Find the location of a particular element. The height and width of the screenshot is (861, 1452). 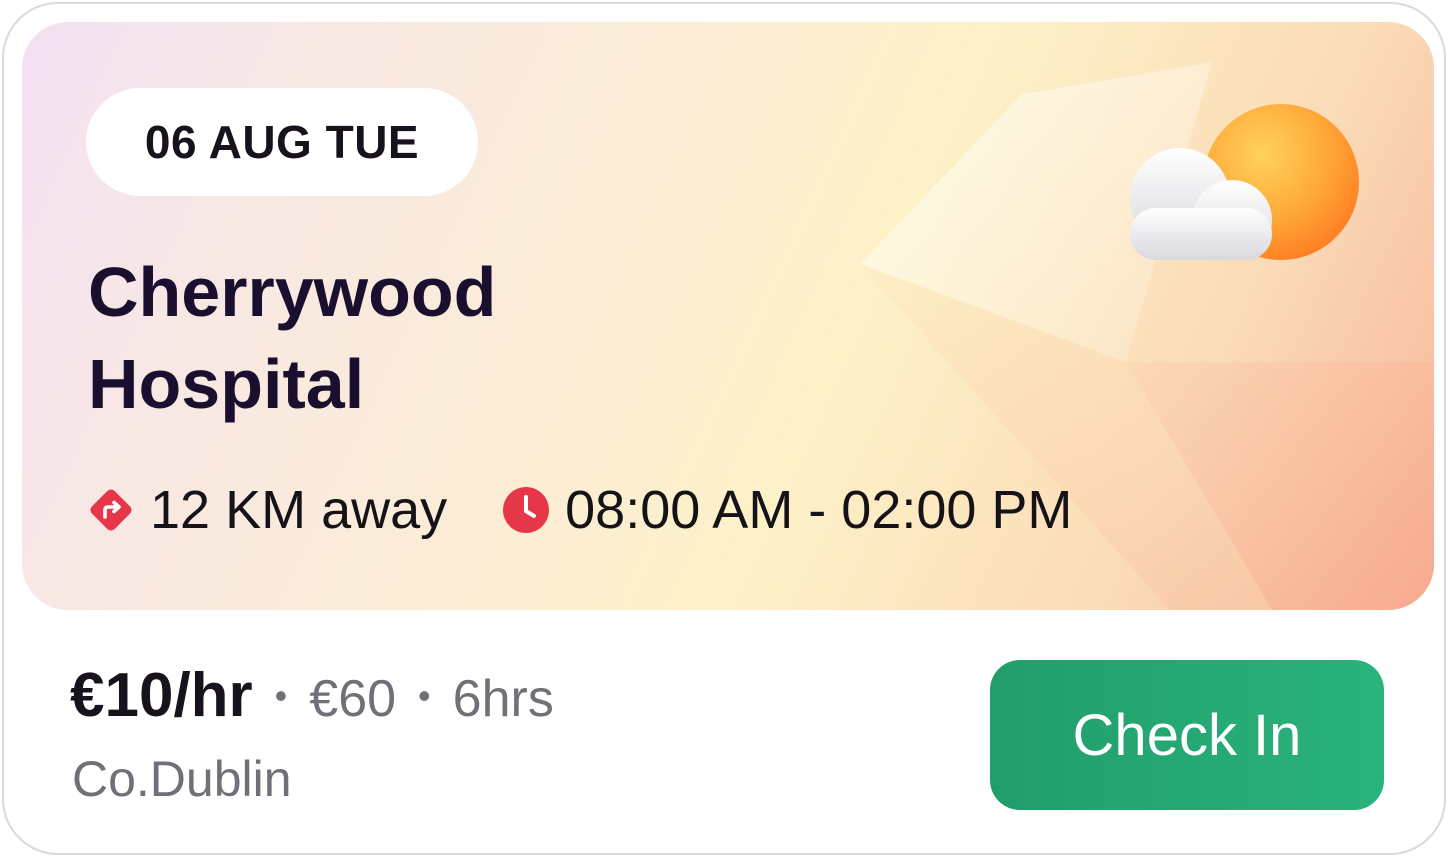

check-in-button: Check In is located at coordinates (1187, 735).